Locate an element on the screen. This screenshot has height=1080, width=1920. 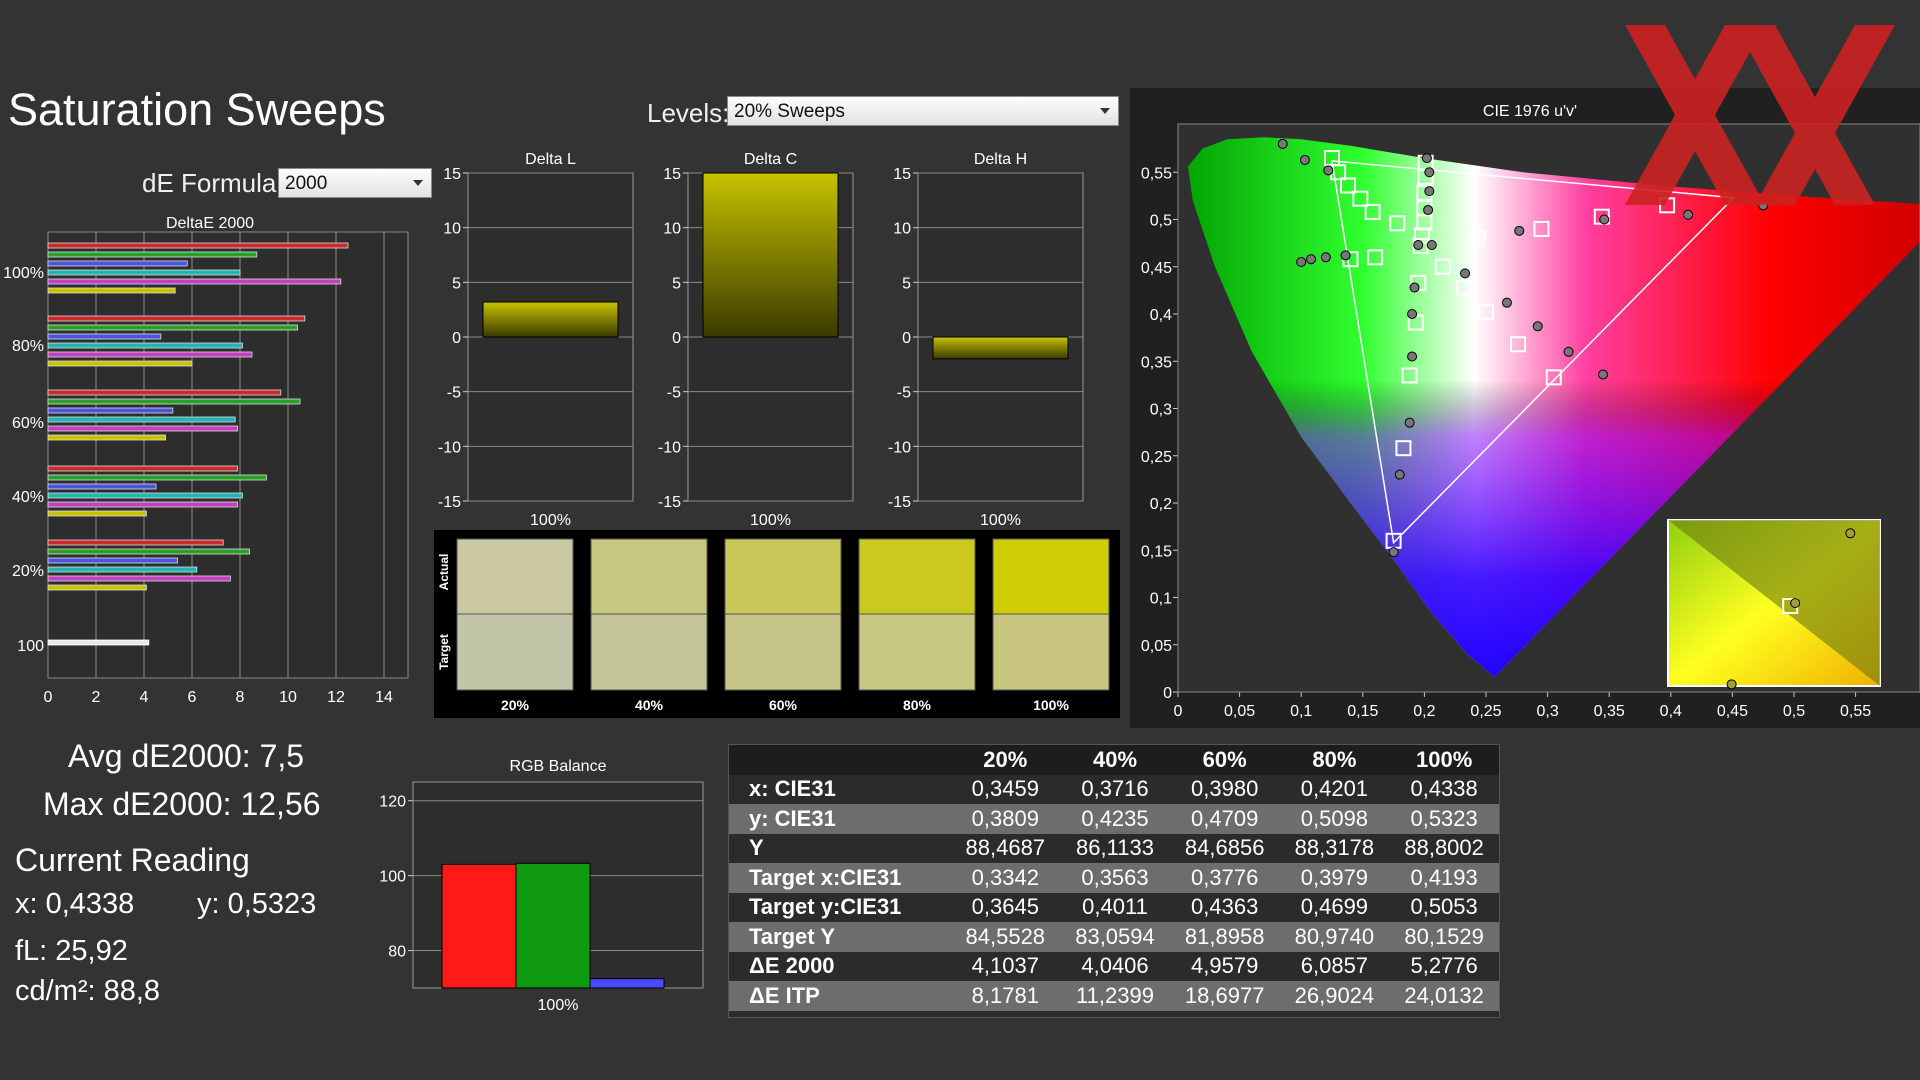
column-header is located at coordinates (839, 760).